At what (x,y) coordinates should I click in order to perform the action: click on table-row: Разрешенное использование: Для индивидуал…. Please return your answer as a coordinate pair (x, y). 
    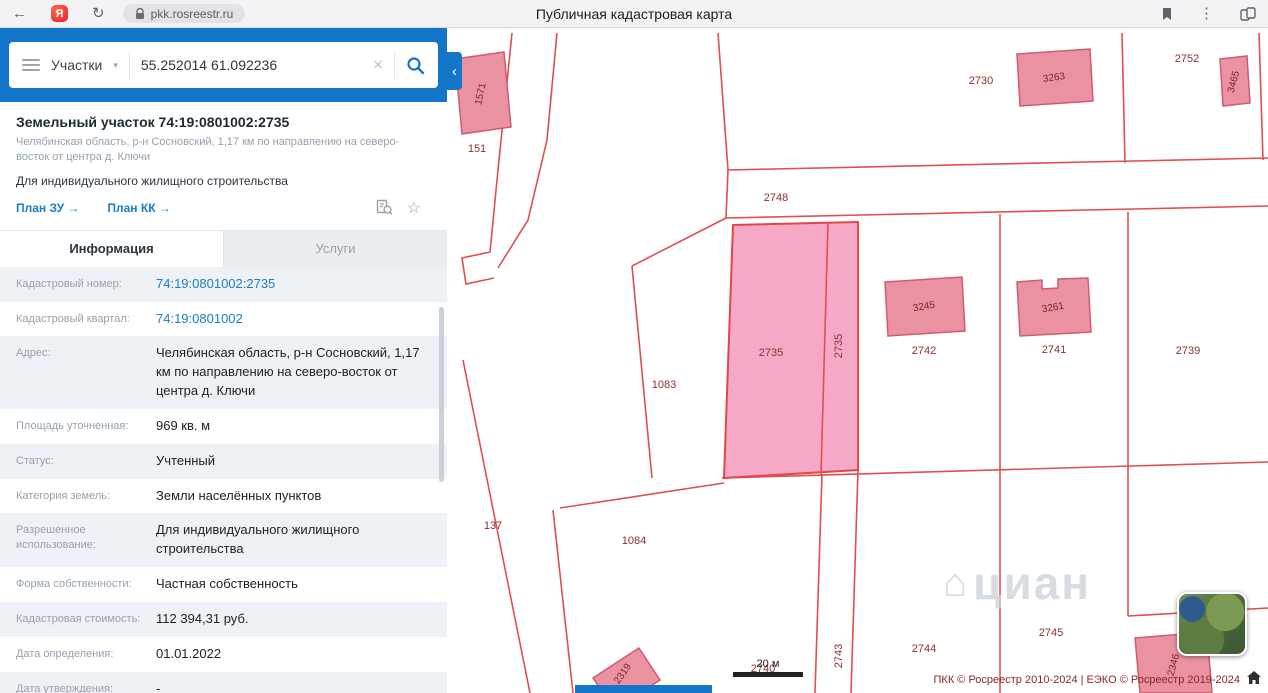
    Looking at the image, I should click on (223, 540).